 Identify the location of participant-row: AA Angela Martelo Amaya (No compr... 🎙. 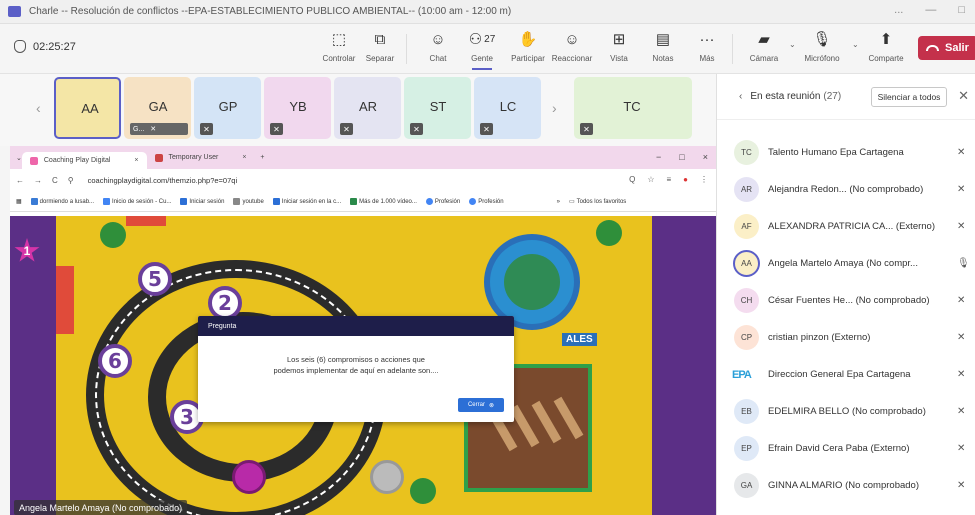
(846, 263).